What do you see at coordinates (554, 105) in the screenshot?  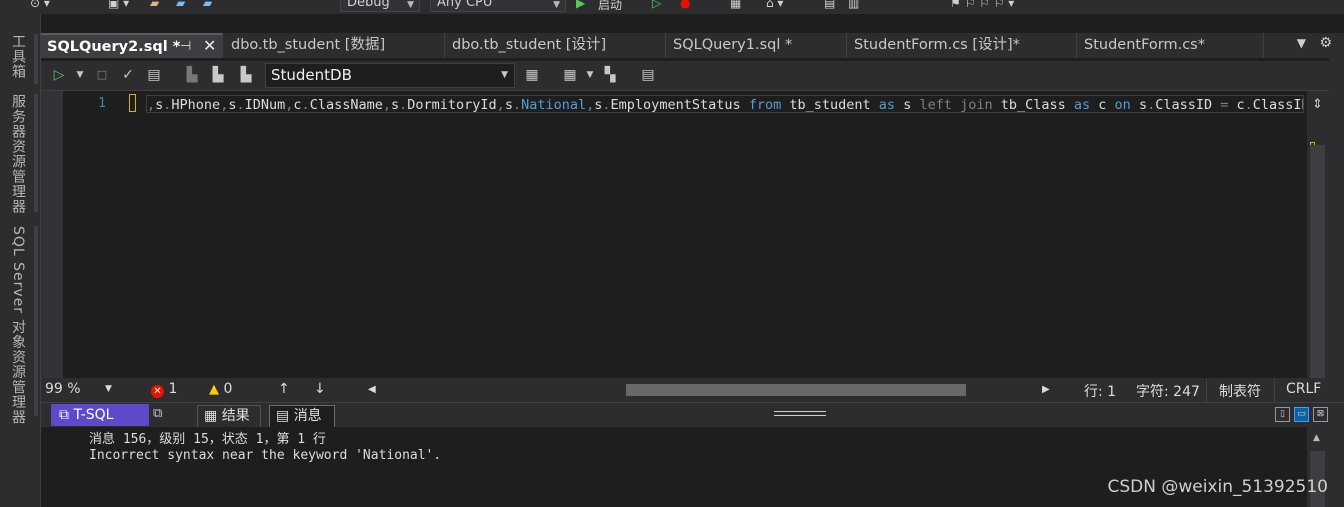 I see `error-token: National` at bounding box center [554, 105].